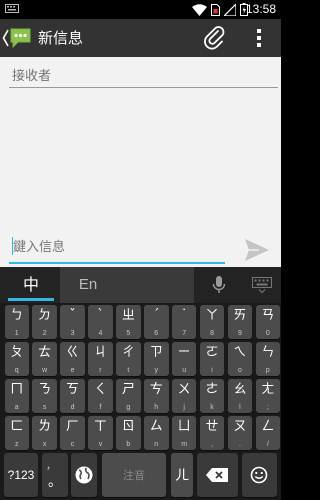  I want to click on key-0-2: ˇ3, so click(72, 322).